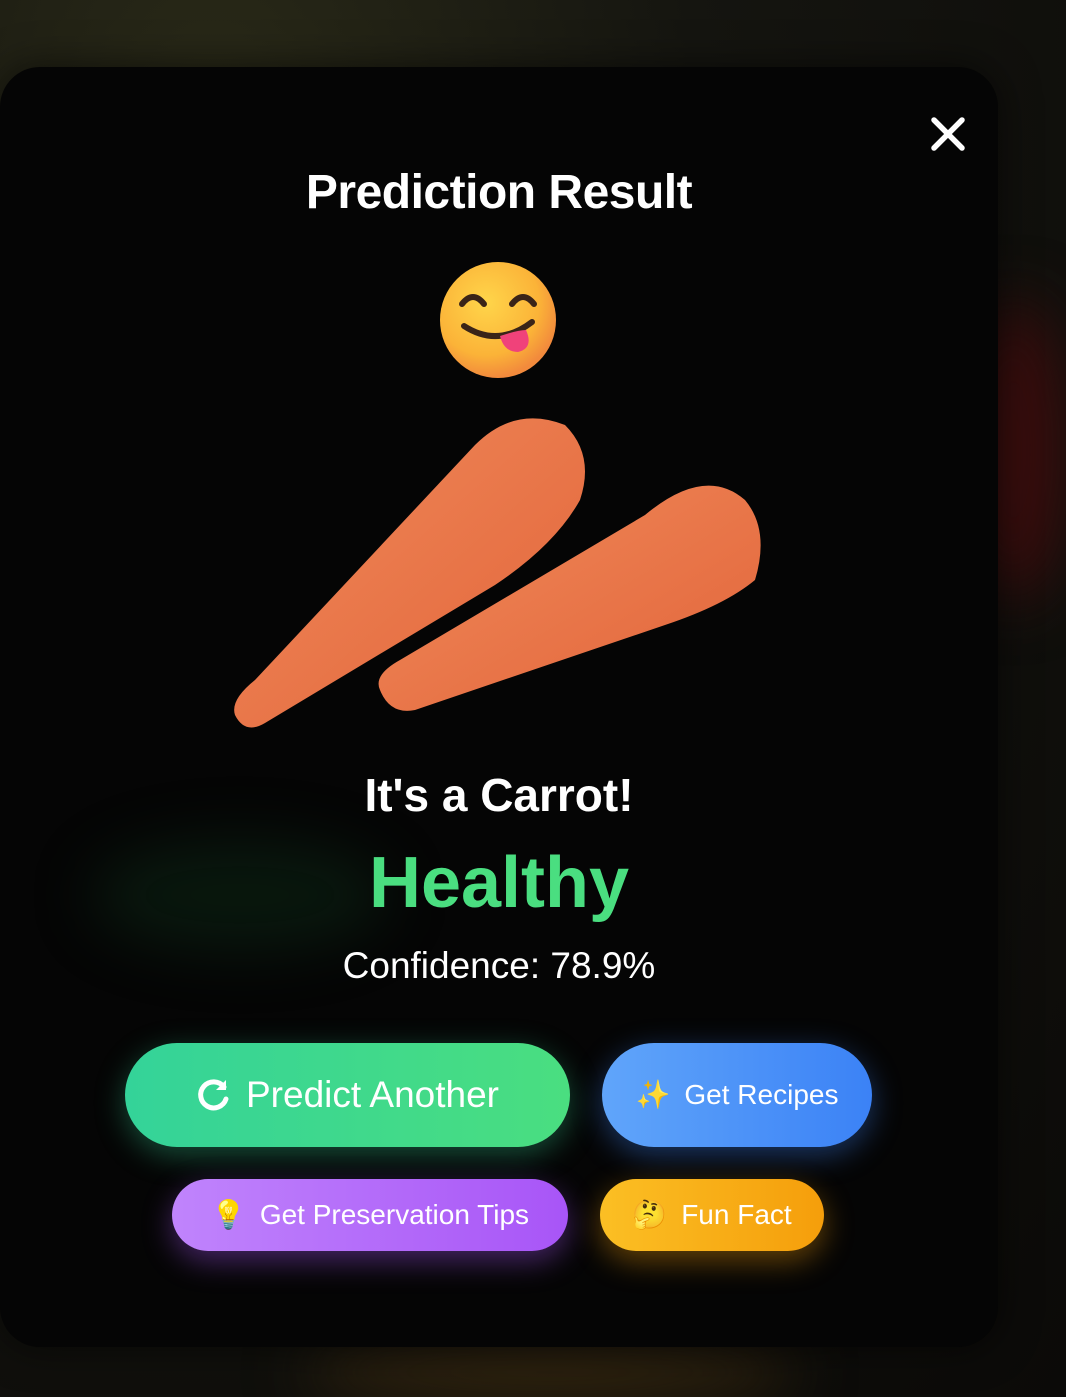  Describe the element at coordinates (394, 1214) in the screenshot. I see `preservation-tips-label: Get Preservation Tips` at that location.